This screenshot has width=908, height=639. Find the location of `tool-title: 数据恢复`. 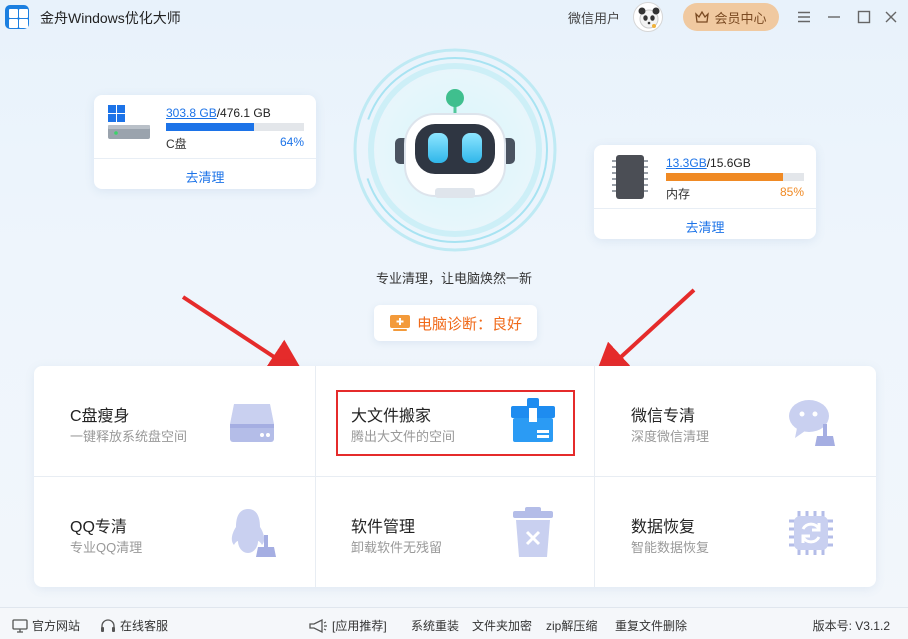

tool-title: 数据恢复 is located at coordinates (663, 527).